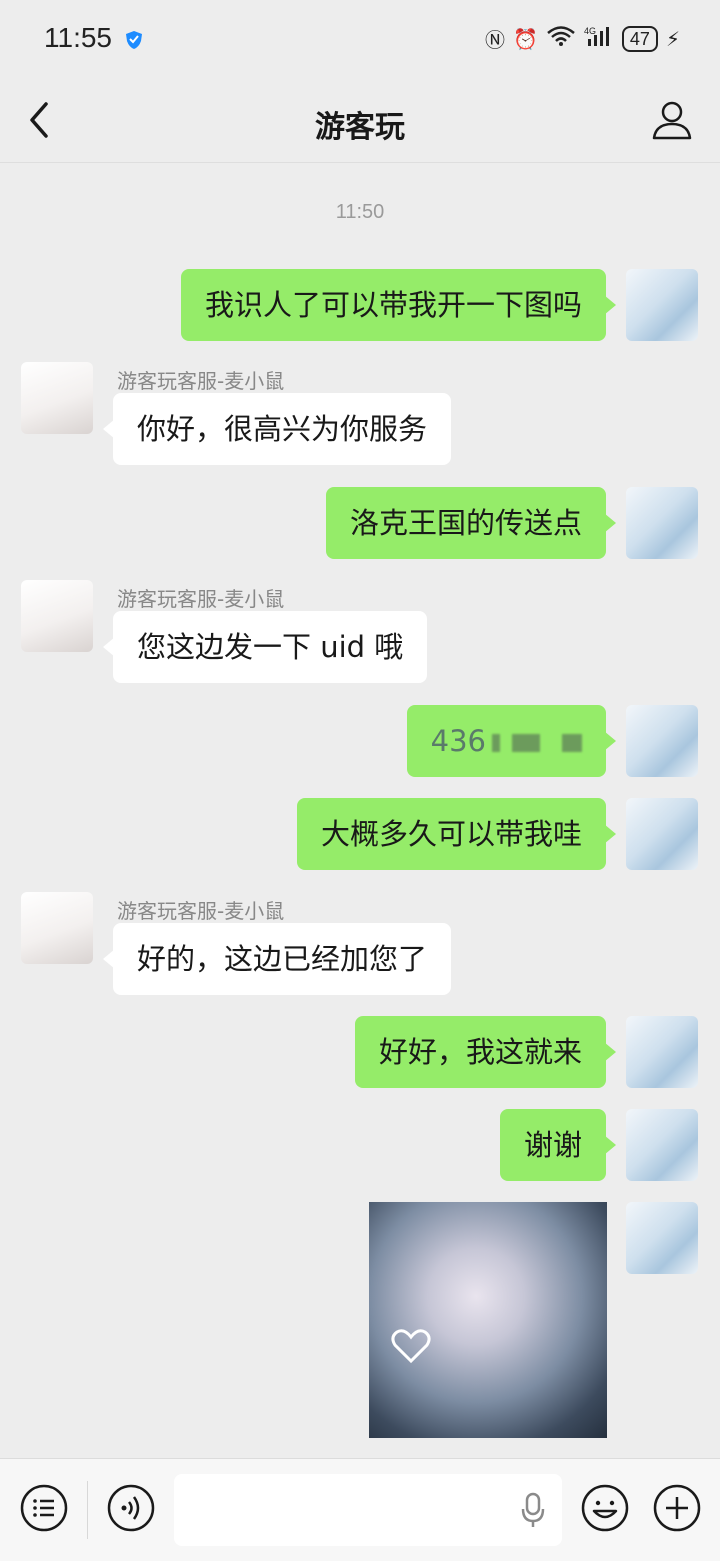 This screenshot has width=720, height=1561. Describe the element at coordinates (488, 1320) in the screenshot. I see `image-message` at that location.